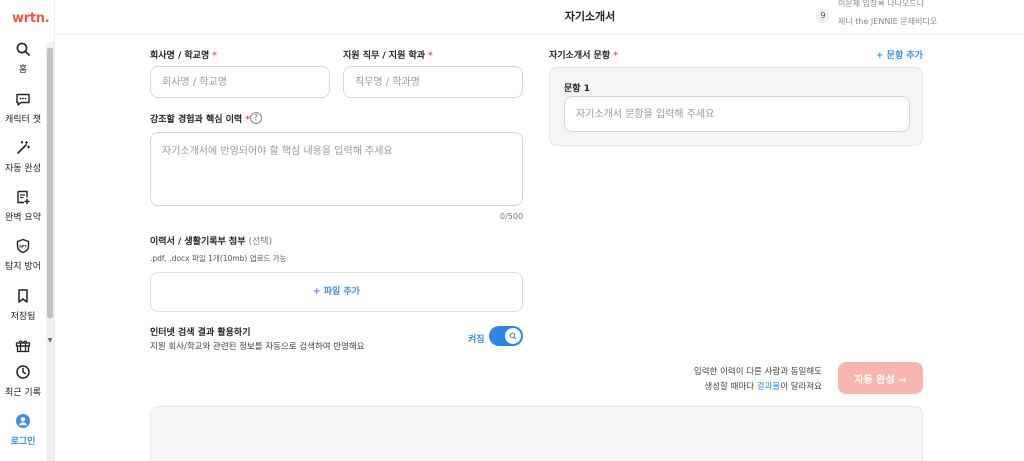 The height and width of the screenshot is (461, 1024). Describe the element at coordinates (757, 372) in the screenshot. I see `submit-note-line1: 입력한 이력이 다른 사람과 동일해도` at that location.